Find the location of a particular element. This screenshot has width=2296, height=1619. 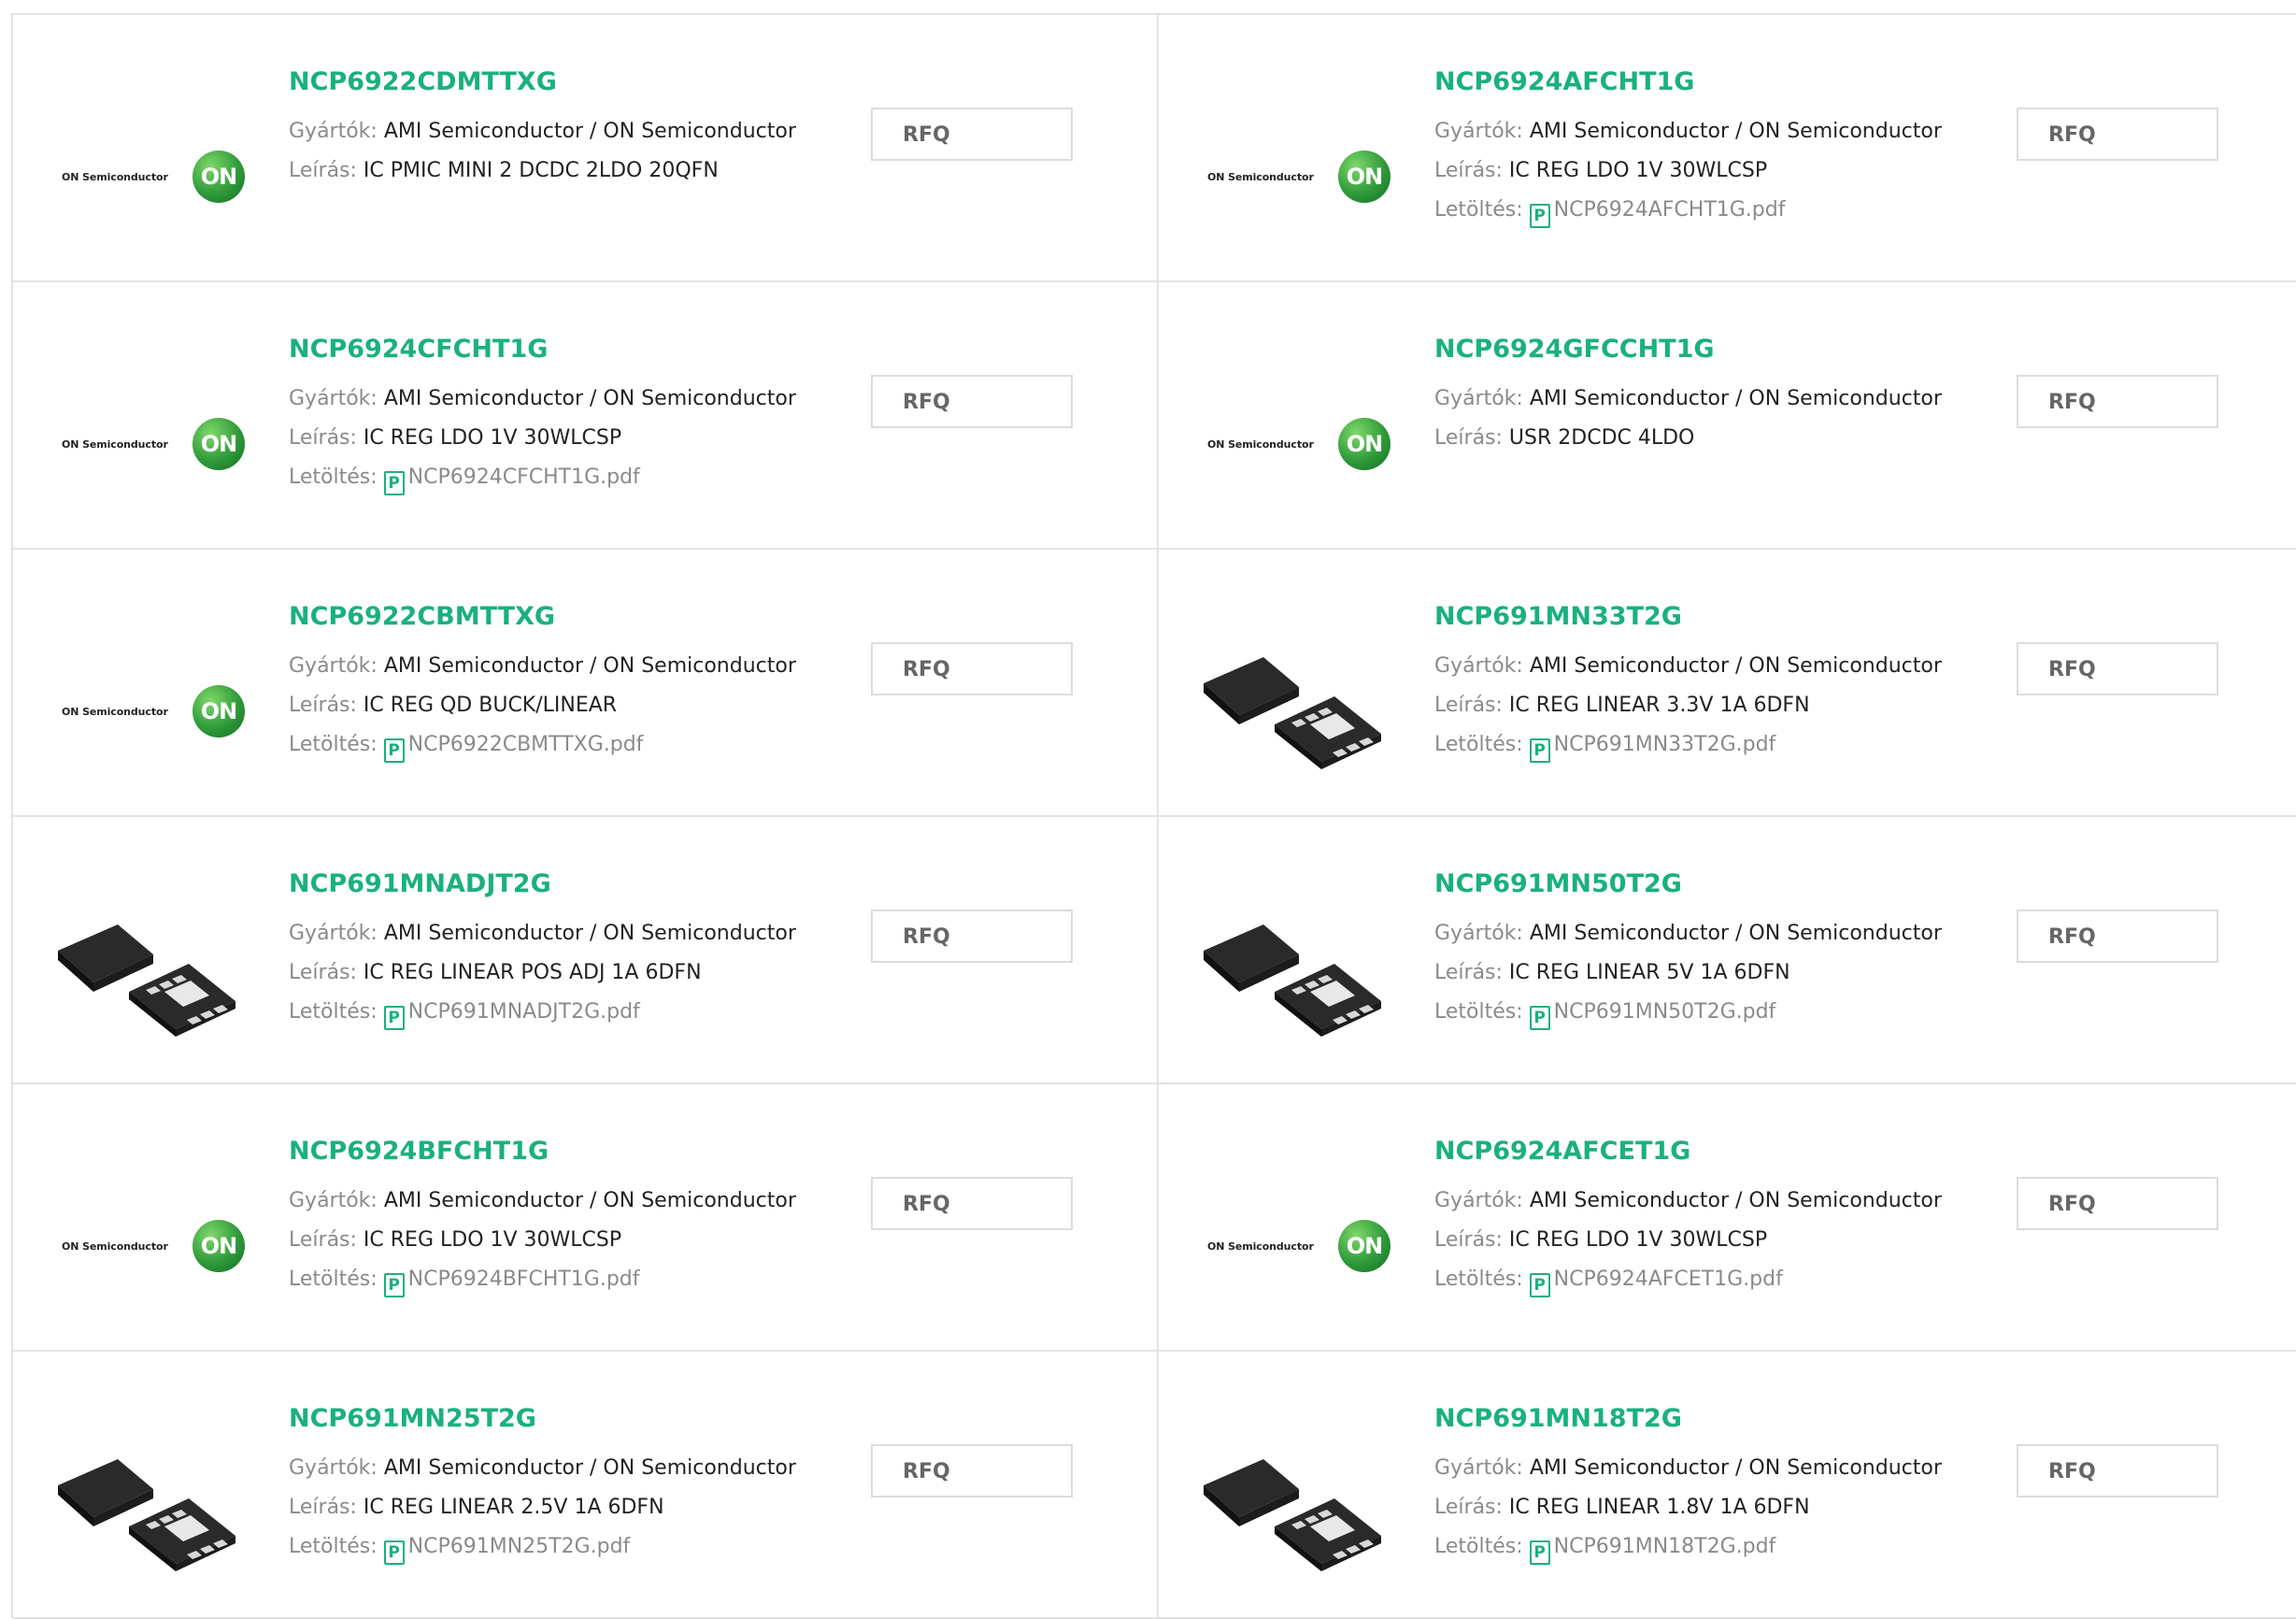

description-value: IC REG LINEAR 5V 1A 6DFN is located at coordinates (1649, 972).